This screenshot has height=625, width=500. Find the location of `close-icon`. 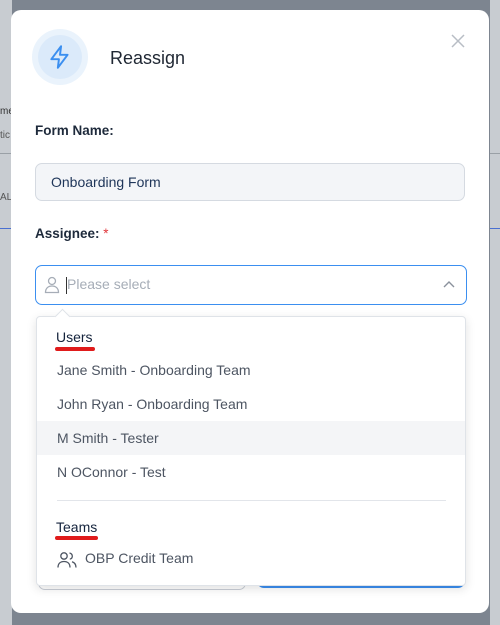

close-icon is located at coordinates (458, 41).